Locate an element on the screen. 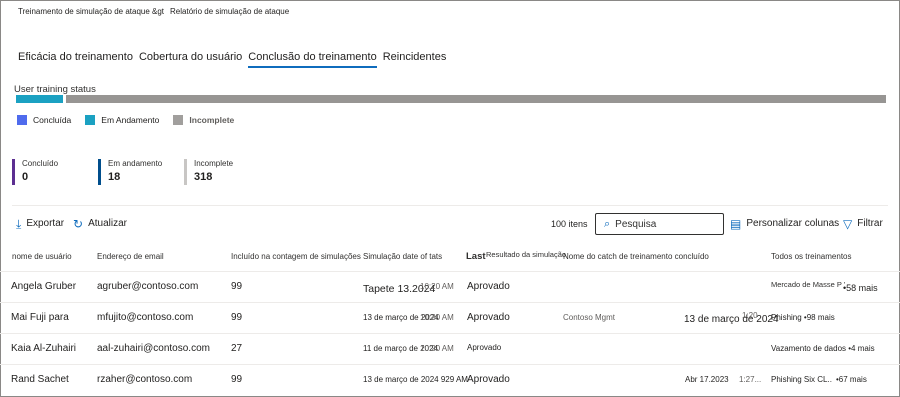 This screenshot has height=397, width=900. divider is located at coordinates (450, 205).